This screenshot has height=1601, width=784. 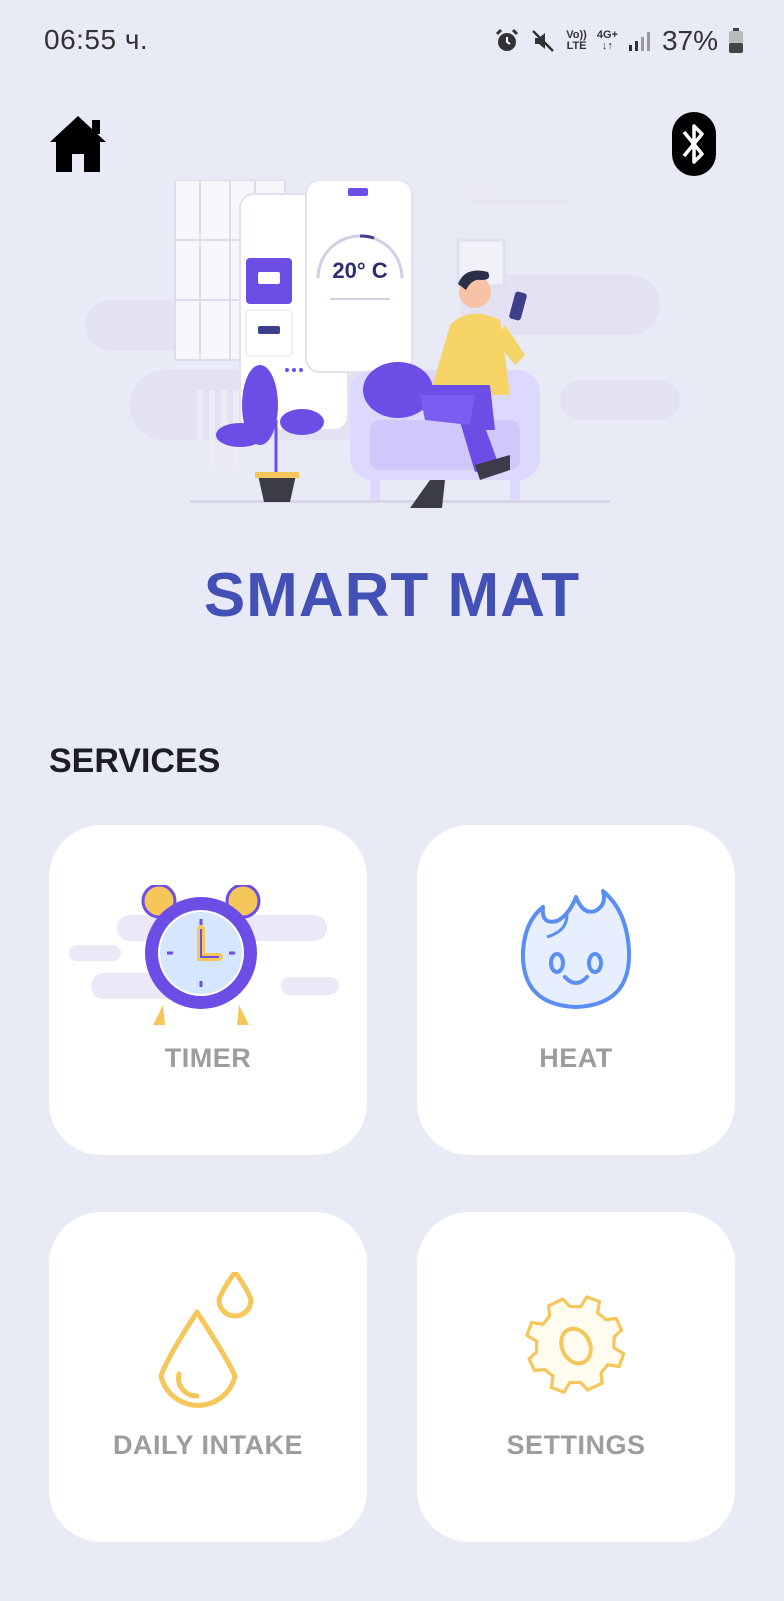 What do you see at coordinates (619, 41) in the screenshot?
I see `status-icons: Vo)) LTE 4G+ ↓↑ 37%` at bounding box center [619, 41].